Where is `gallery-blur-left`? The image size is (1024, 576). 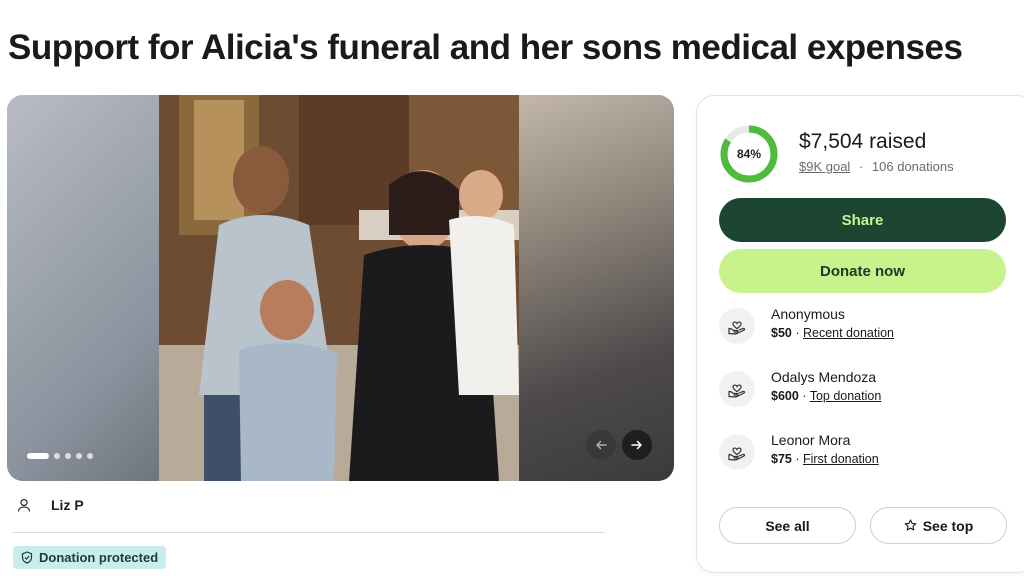
gallery-blur-left is located at coordinates (83, 288).